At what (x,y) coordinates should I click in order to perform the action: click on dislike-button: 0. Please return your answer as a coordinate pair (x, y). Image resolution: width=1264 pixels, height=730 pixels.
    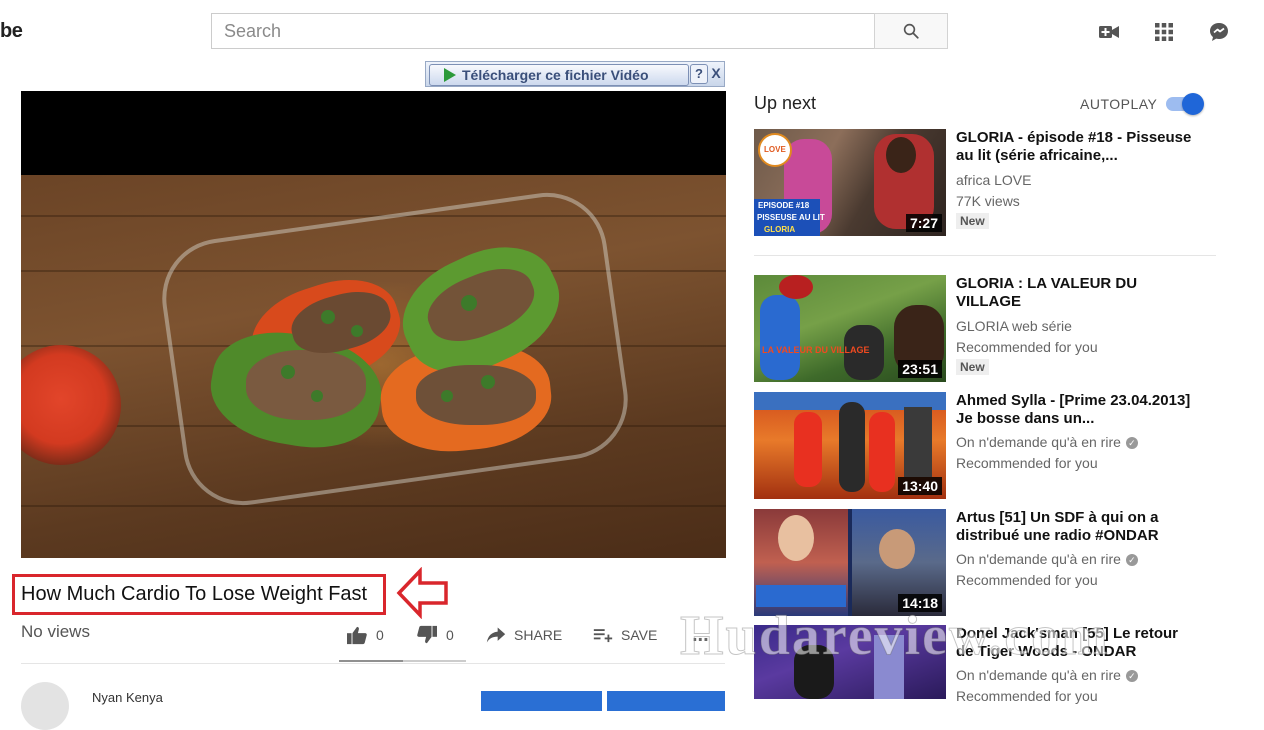
    Looking at the image, I should click on (435, 635).